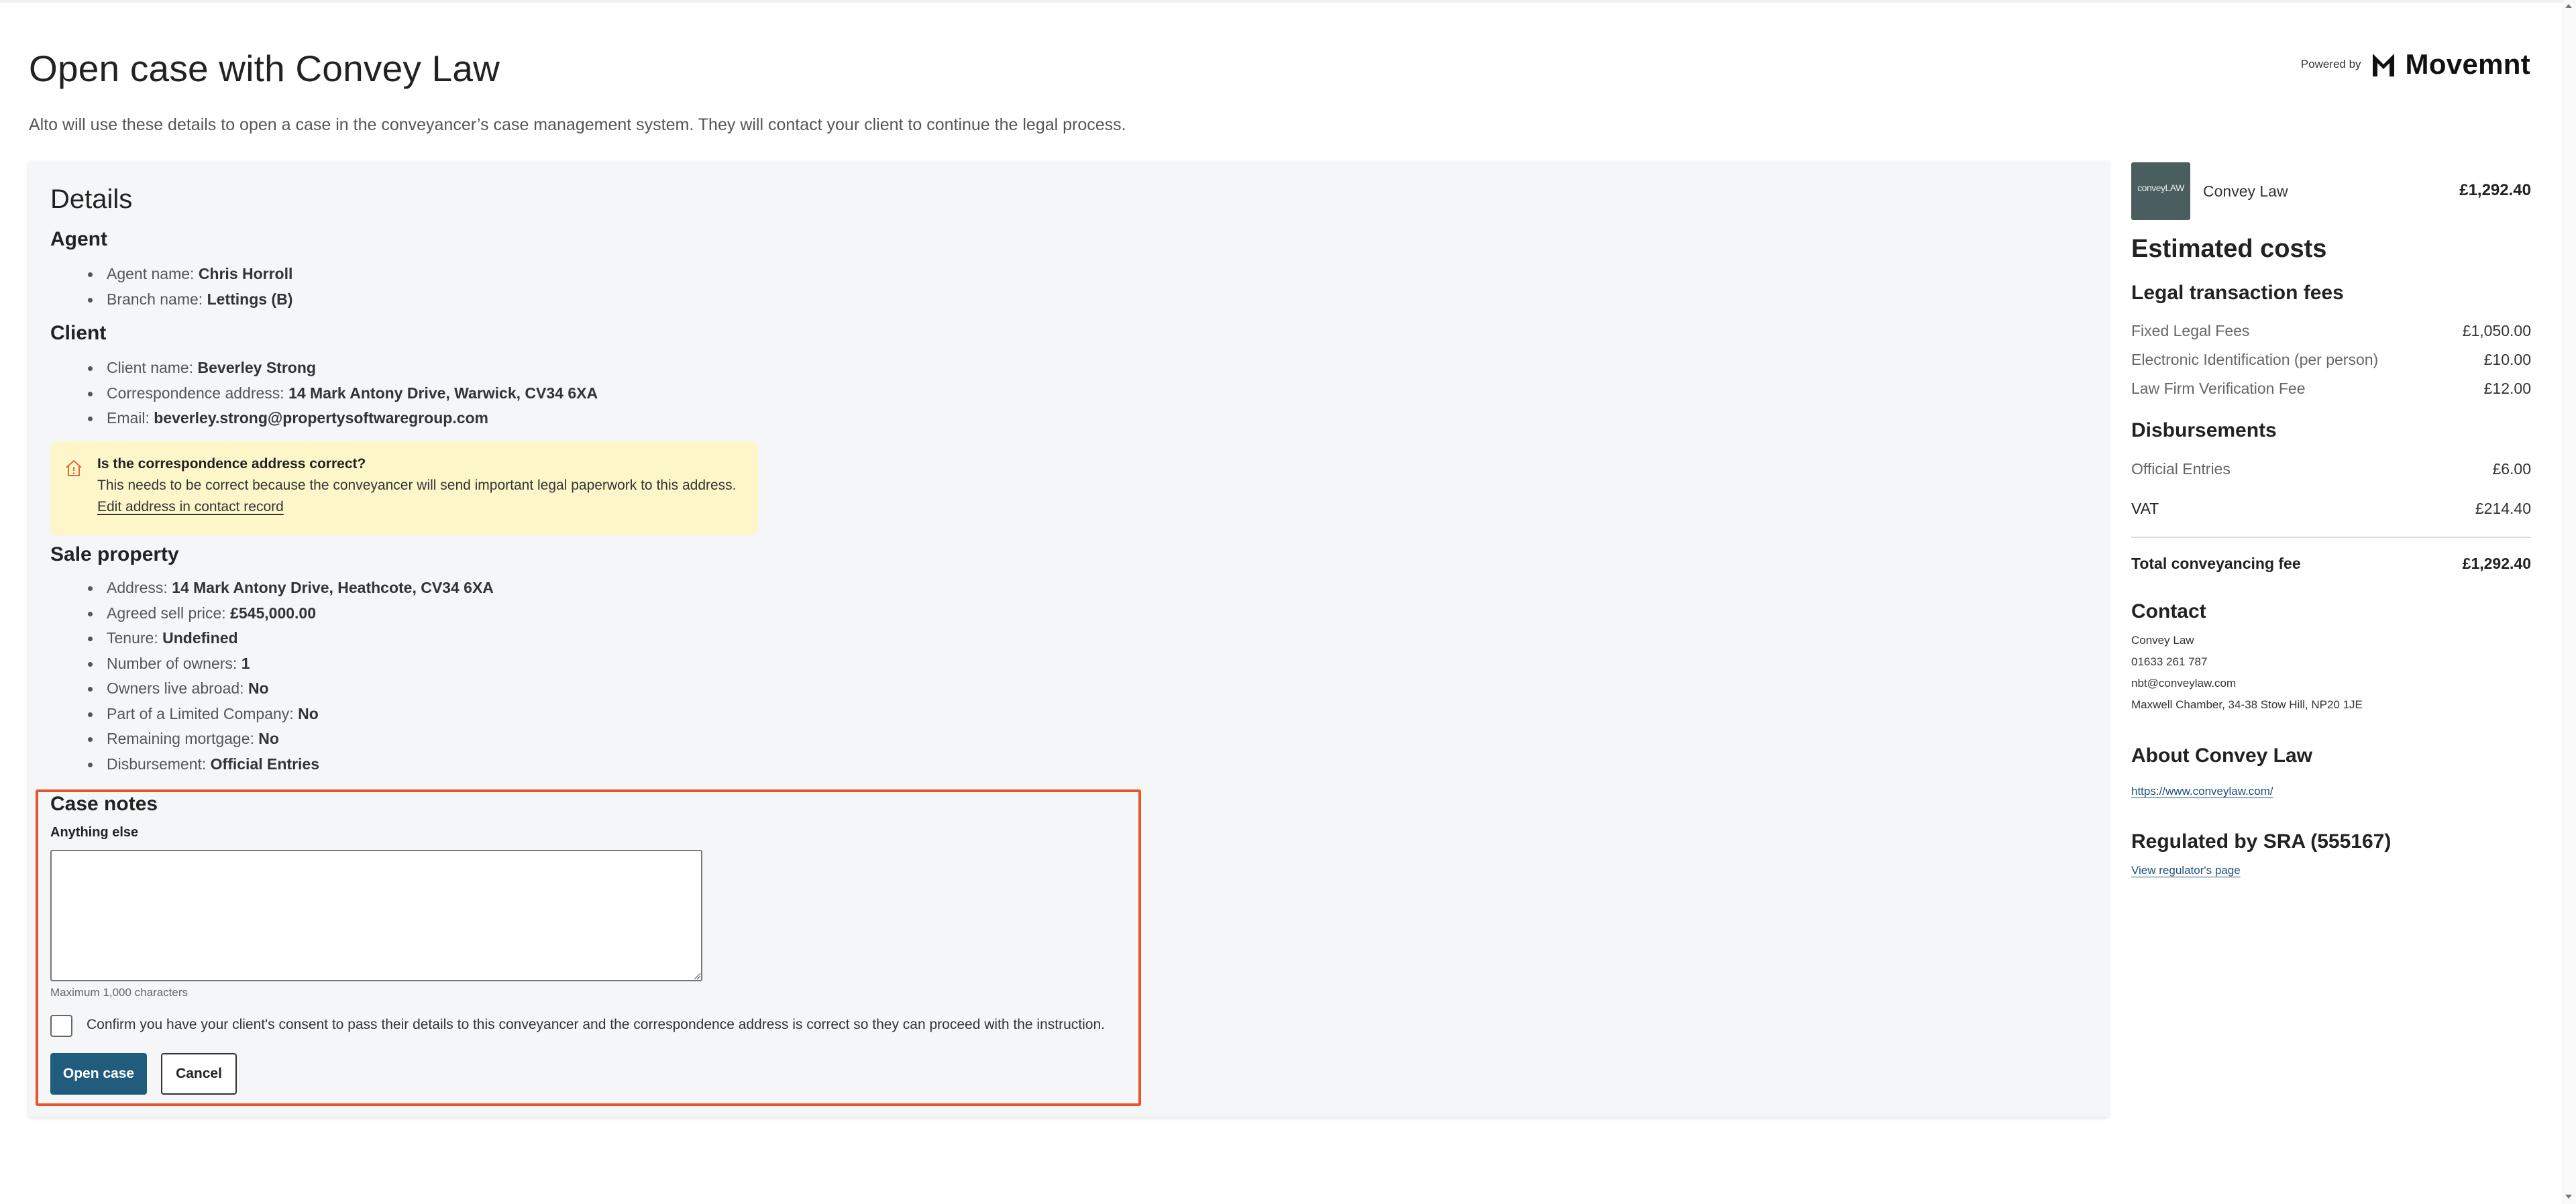 Image resolution: width=2576 pixels, height=1204 pixels. Describe the element at coordinates (272, 664) in the screenshot. I see `owners-count-item: Number of owners: 1` at that location.